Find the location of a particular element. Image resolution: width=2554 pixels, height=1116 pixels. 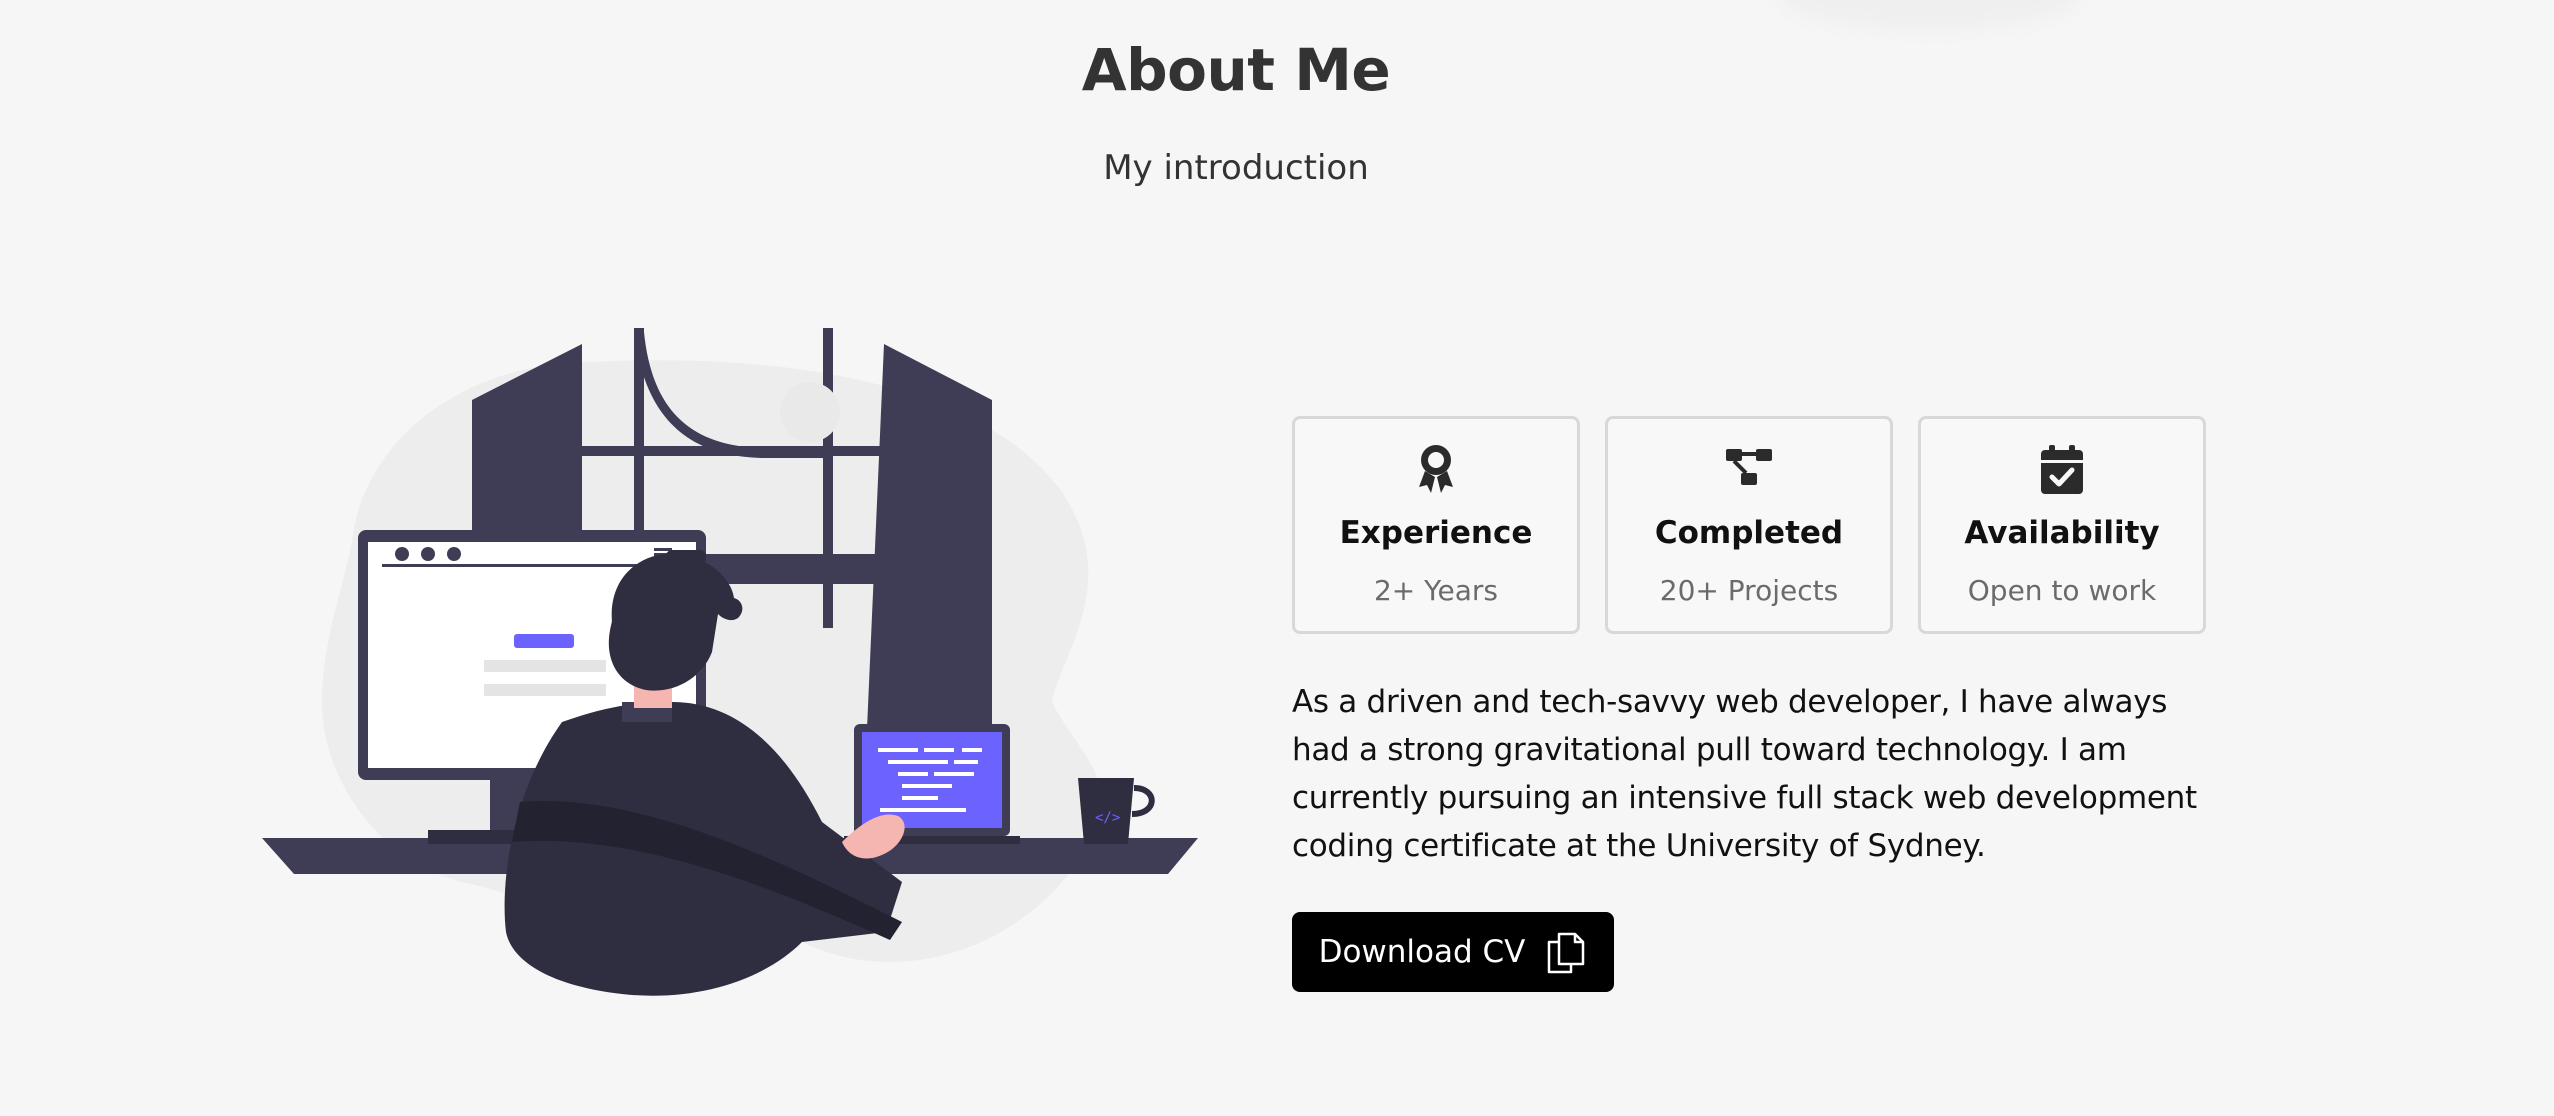

experience-card-value: 2+ Years is located at coordinates (1436, 590).